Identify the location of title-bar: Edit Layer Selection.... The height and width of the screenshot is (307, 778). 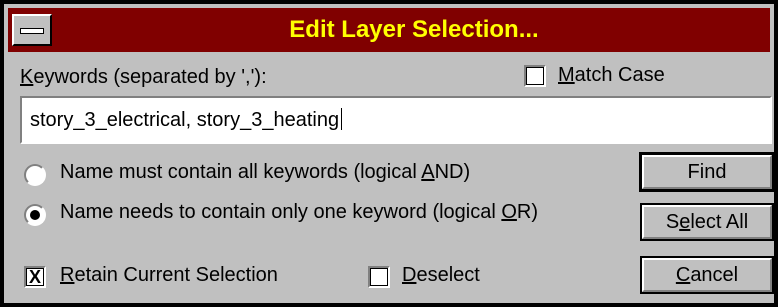
(389, 30).